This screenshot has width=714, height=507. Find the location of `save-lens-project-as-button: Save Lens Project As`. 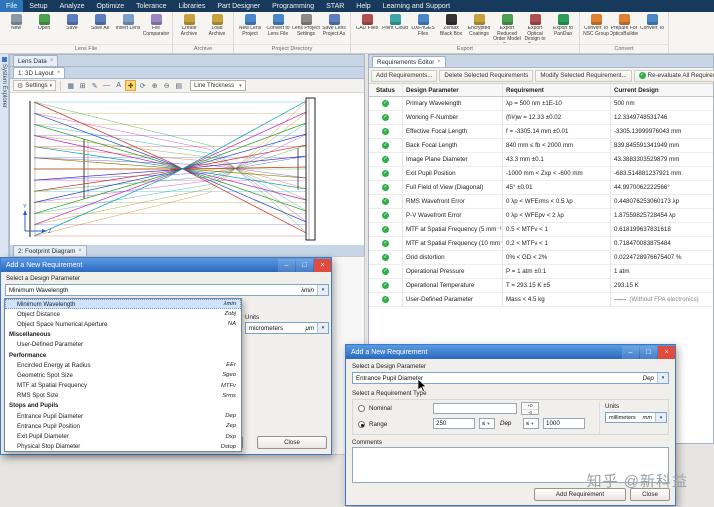

save-lens-project-as-button: Save Lens Project As is located at coordinates (334, 28).